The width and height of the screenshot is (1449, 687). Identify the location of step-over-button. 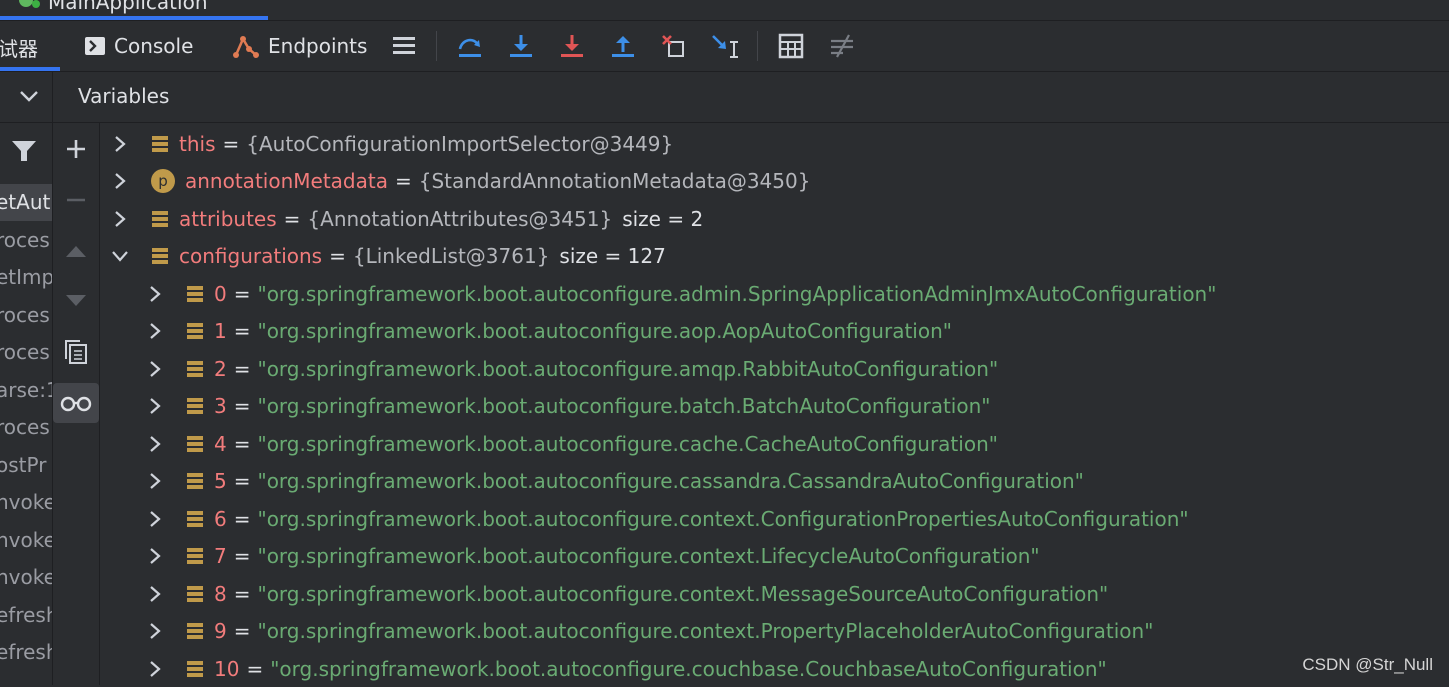
(470, 46).